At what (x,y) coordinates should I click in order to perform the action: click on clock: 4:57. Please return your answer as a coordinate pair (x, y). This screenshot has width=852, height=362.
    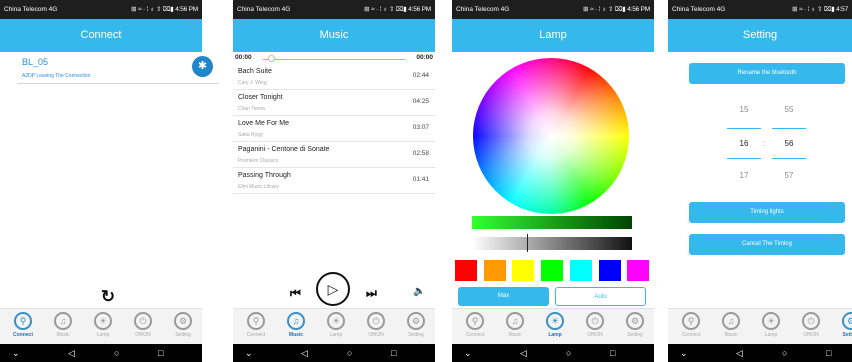
    Looking at the image, I should click on (842, 9).